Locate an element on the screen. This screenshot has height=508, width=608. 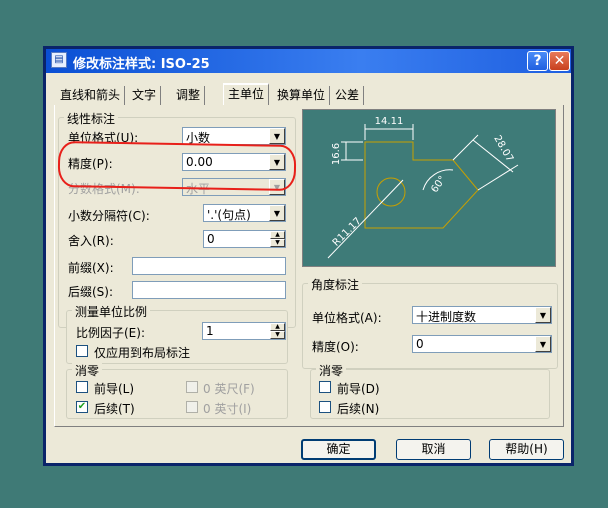
title-bar: ▤ 修改标注样式: ISO-25 ? ✕ is located at coordinates (308, 61).